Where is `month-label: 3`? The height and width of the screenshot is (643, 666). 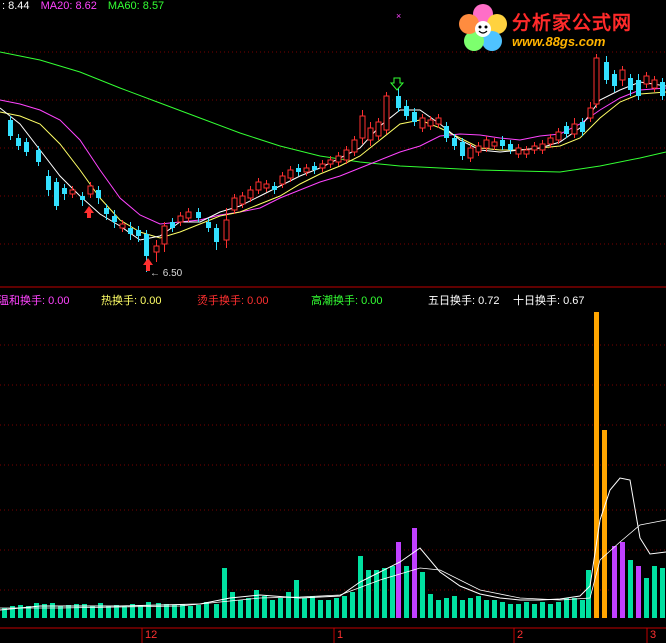 month-label: 3 is located at coordinates (653, 635).